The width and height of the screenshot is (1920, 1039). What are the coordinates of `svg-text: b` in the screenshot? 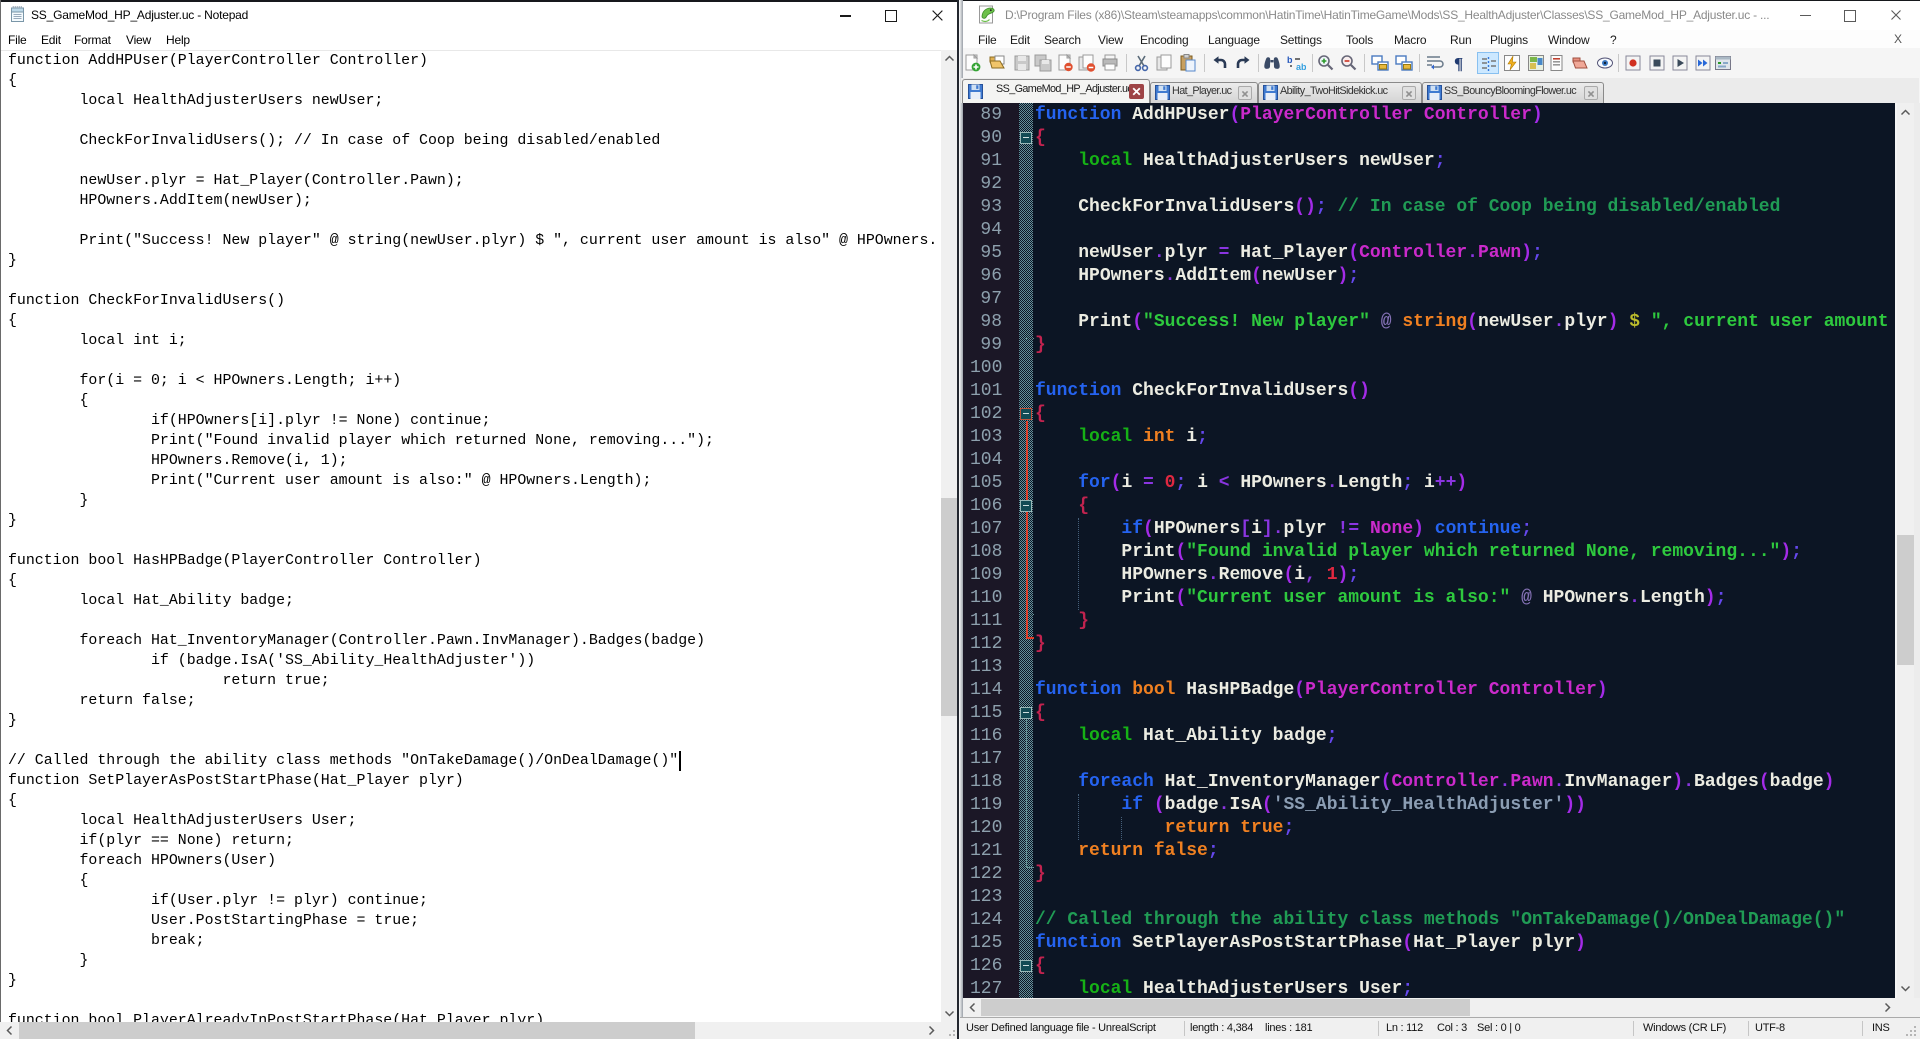 It's located at (1290, 60).